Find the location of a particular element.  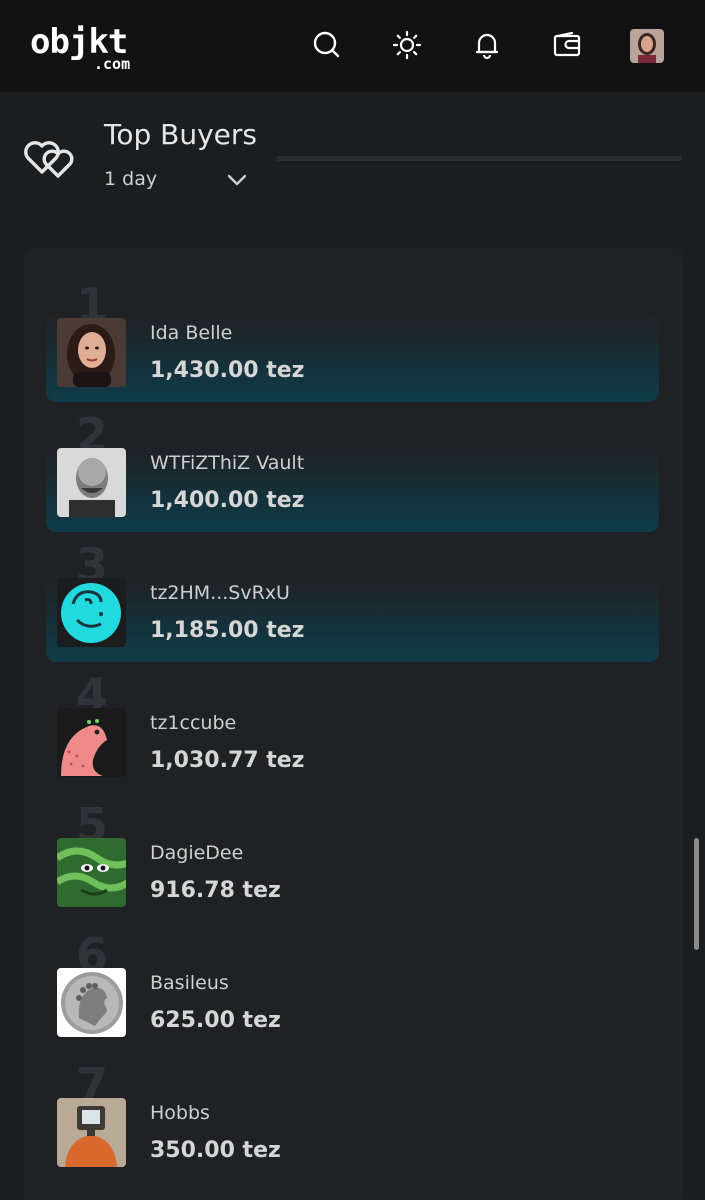

top-bar: objkt .com is located at coordinates (352, 46).